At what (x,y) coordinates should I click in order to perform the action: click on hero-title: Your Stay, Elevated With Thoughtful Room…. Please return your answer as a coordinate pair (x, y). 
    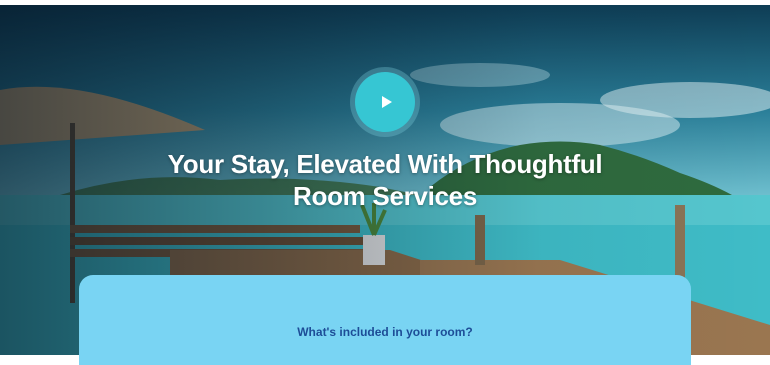
    Looking at the image, I should click on (385, 180).